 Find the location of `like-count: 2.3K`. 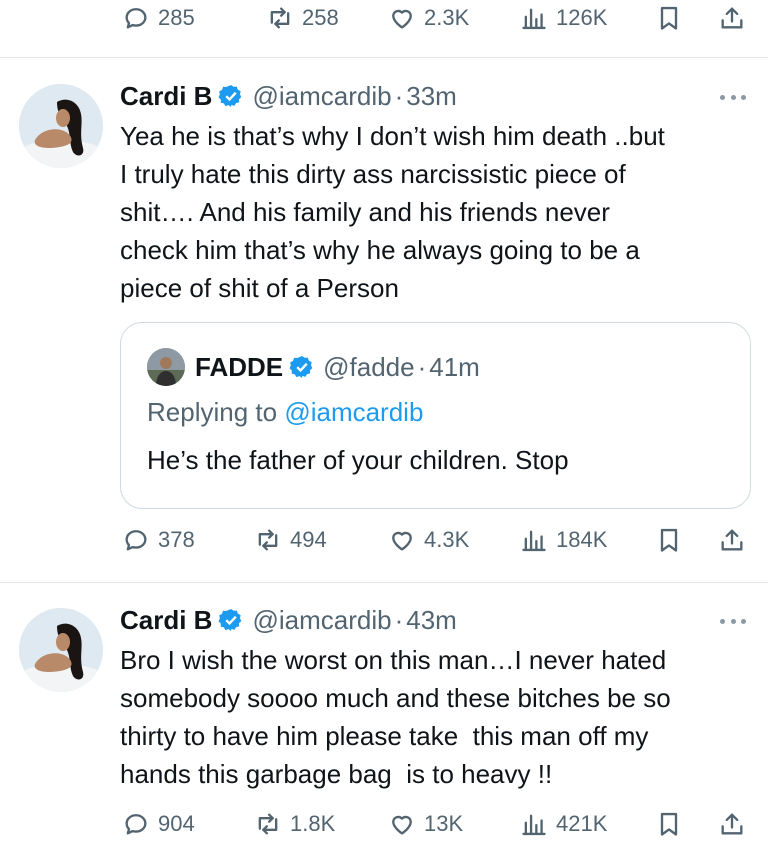

like-count: 2.3K is located at coordinates (447, 17).